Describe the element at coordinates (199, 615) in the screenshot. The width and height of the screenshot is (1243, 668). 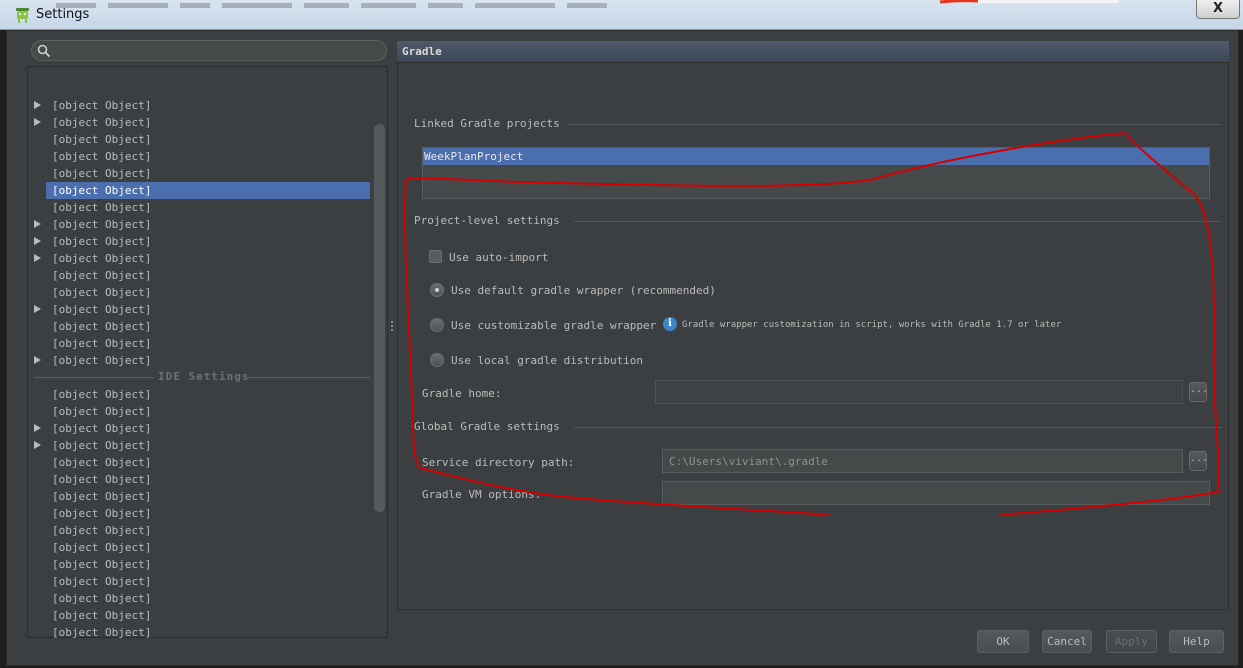
I see `tree-item-javafx: [object Object]` at that location.